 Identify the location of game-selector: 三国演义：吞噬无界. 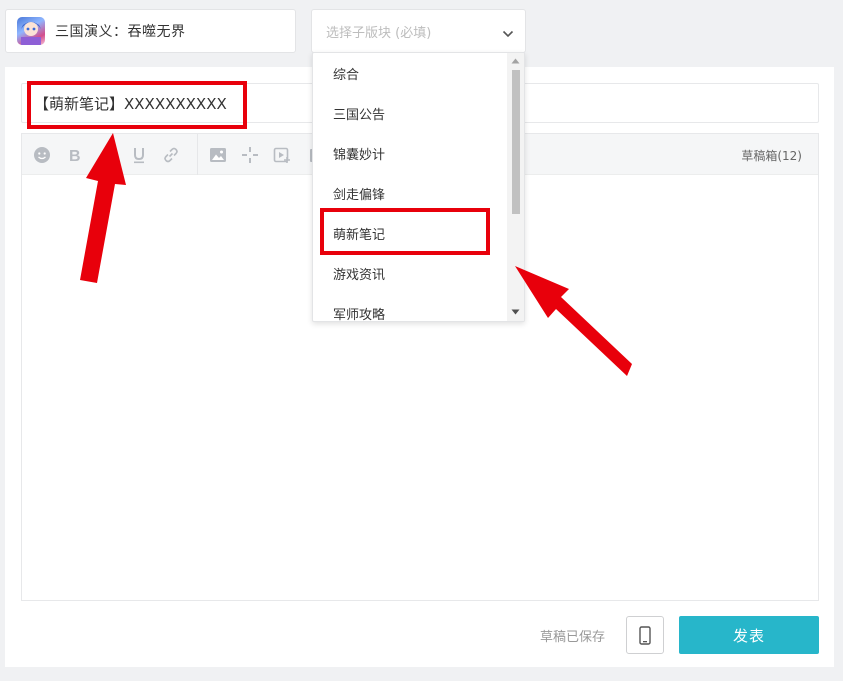
(150, 31).